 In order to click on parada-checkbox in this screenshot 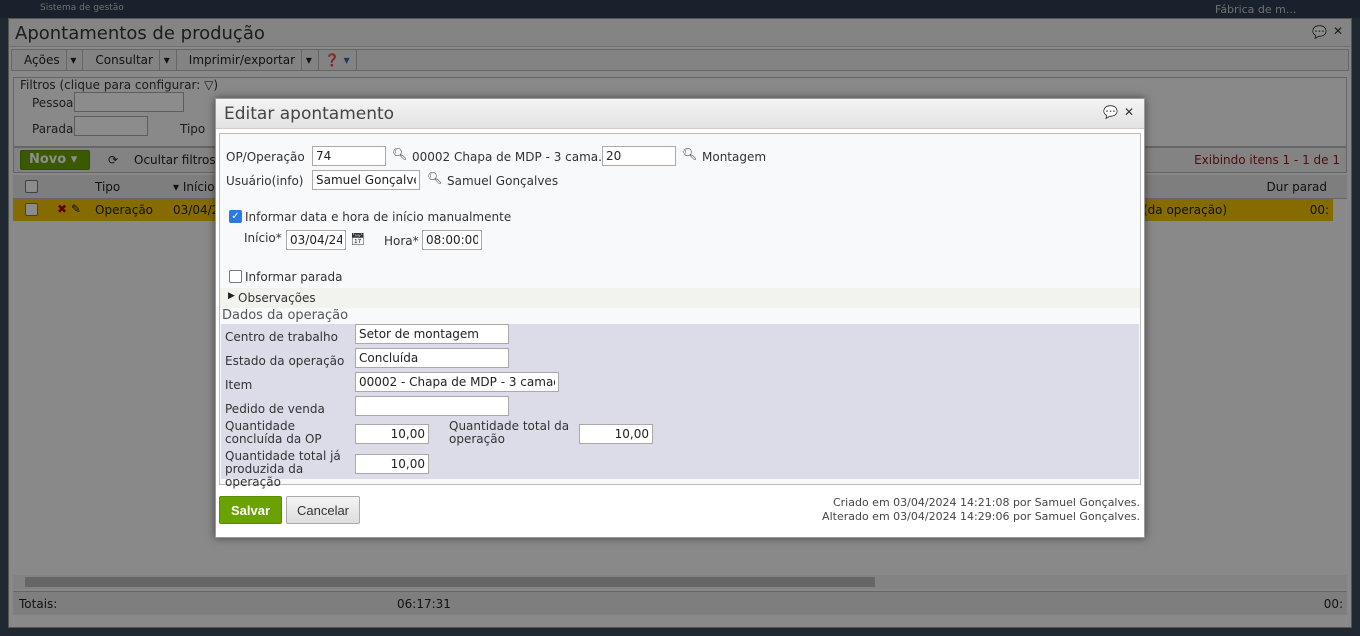, I will do `click(235, 276)`.